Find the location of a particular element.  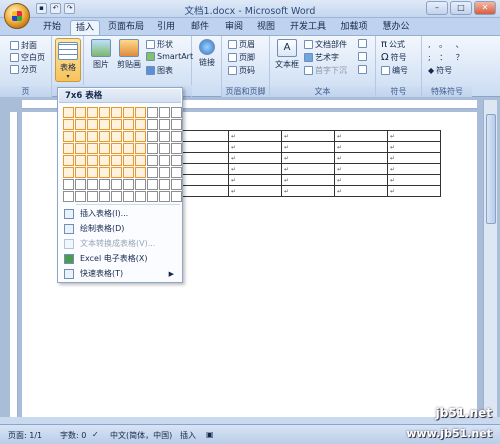

wordart-button: 艺术字 is located at coordinates (321, 57).